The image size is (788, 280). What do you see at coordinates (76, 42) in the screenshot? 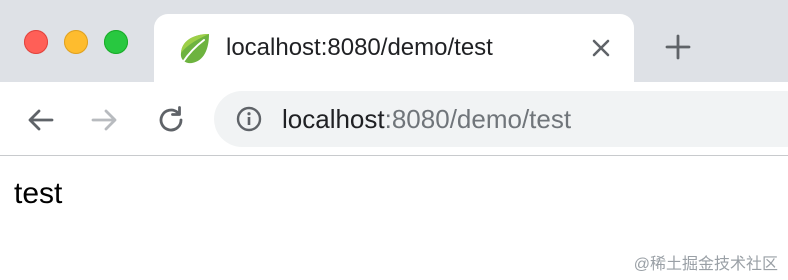
I see `window-minimize-button` at bounding box center [76, 42].